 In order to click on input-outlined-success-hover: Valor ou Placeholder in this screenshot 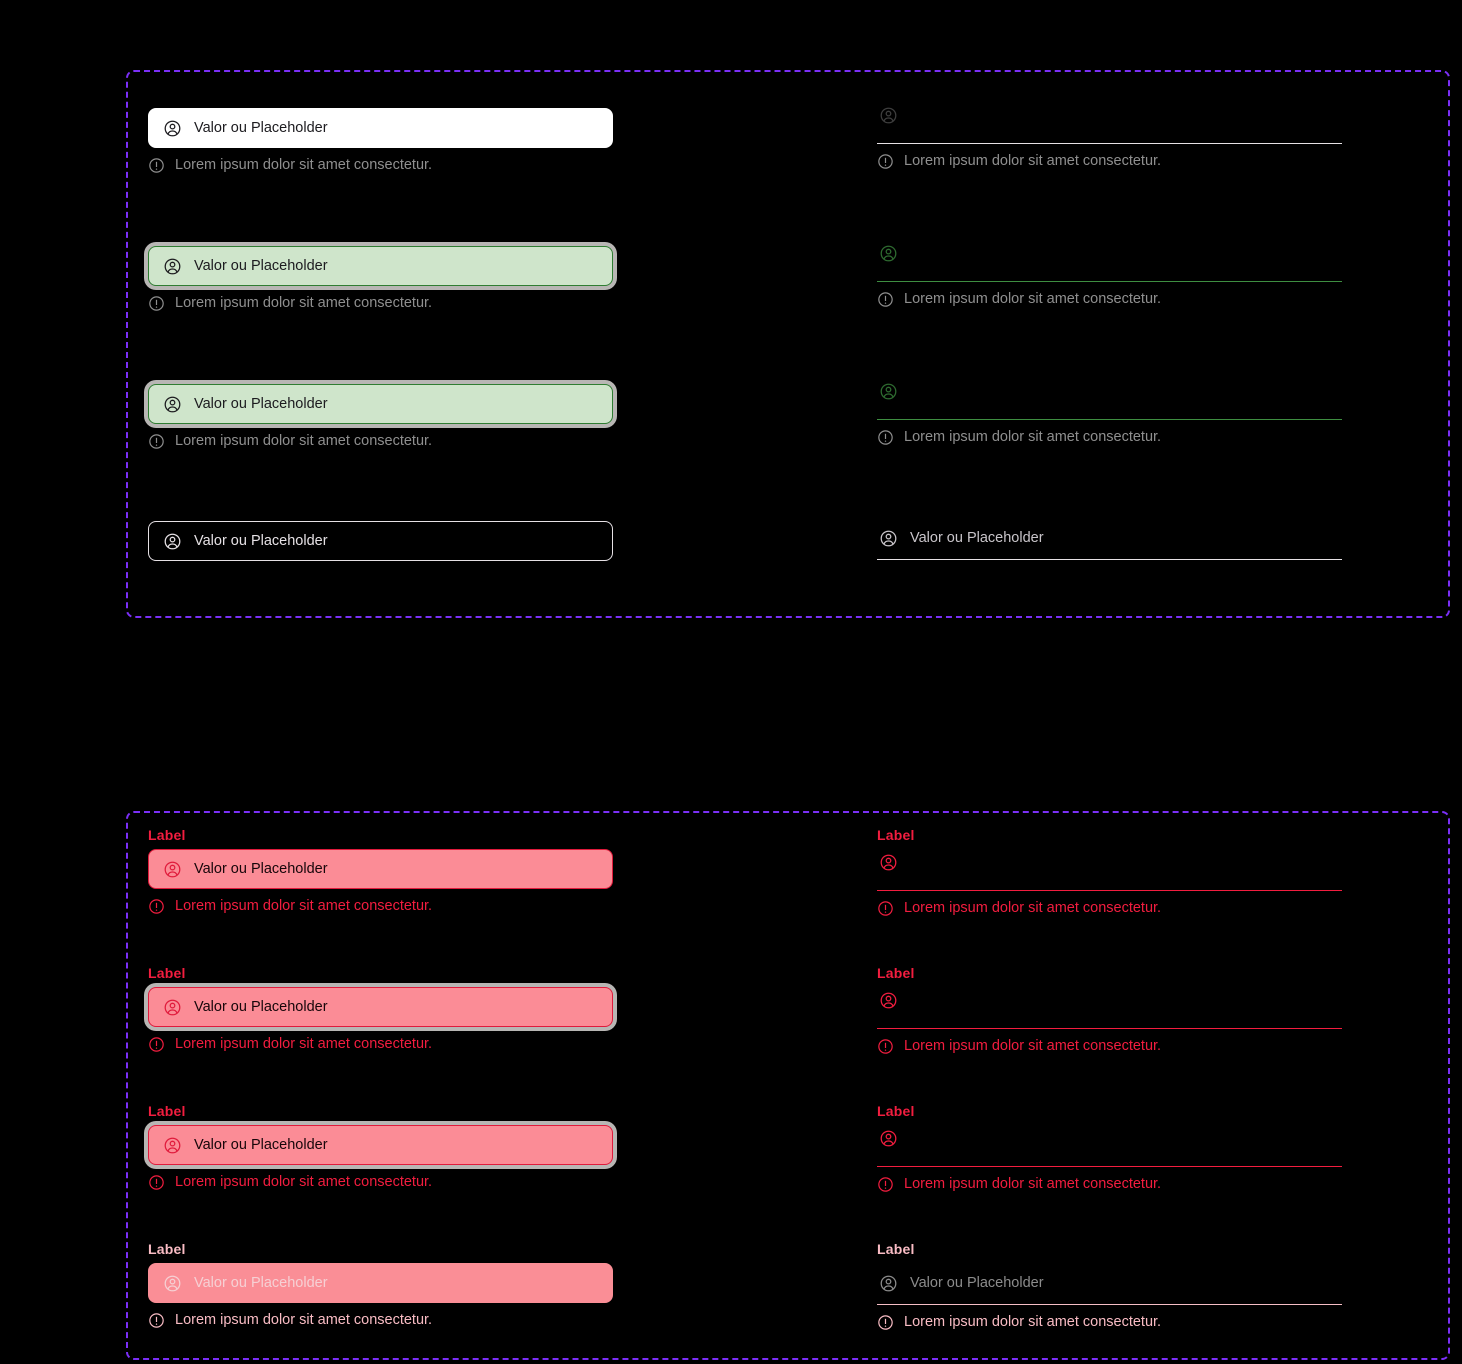, I will do `click(380, 266)`.